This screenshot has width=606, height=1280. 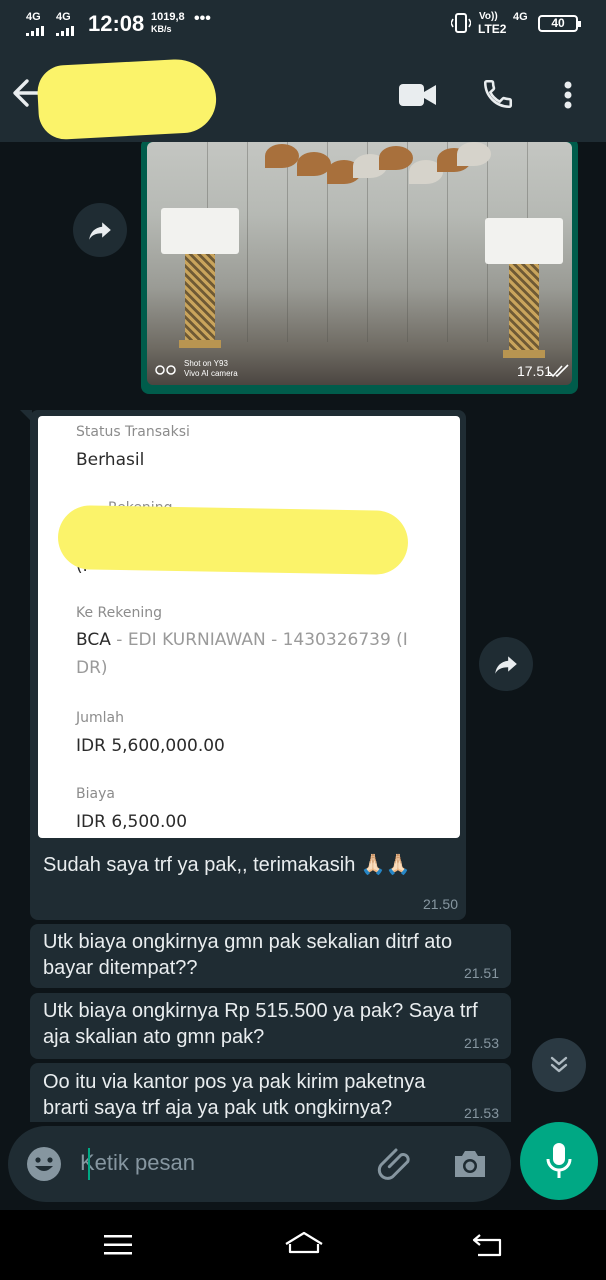 What do you see at coordinates (211, 373) in the screenshot?
I see `watermark-line-2: Vivo AI camera` at bounding box center [211, 373].